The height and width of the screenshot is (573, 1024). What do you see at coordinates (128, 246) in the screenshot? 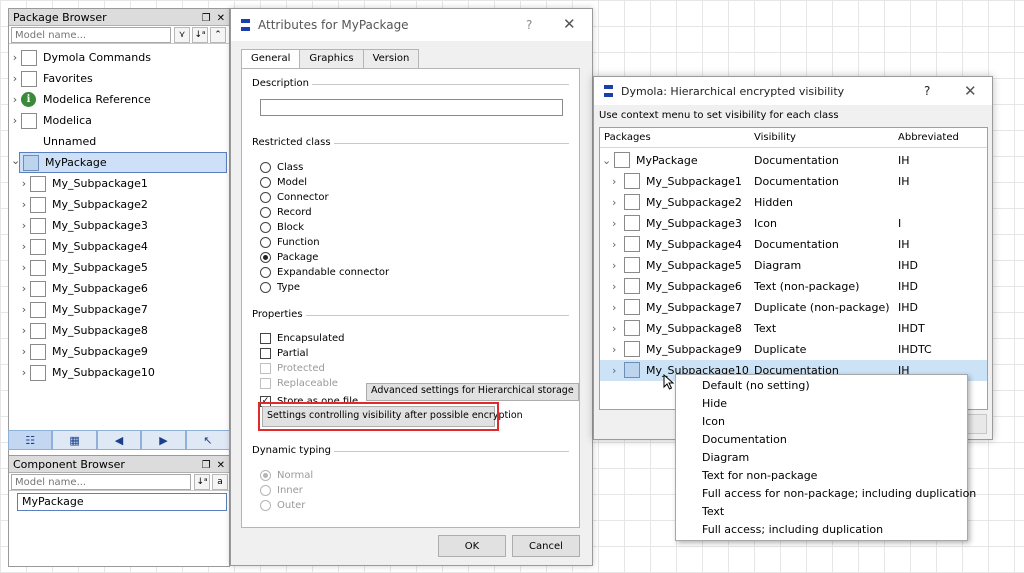
I see `subpackage-tree-item: › My_Subpackage4` at bounding box center [128, 246].